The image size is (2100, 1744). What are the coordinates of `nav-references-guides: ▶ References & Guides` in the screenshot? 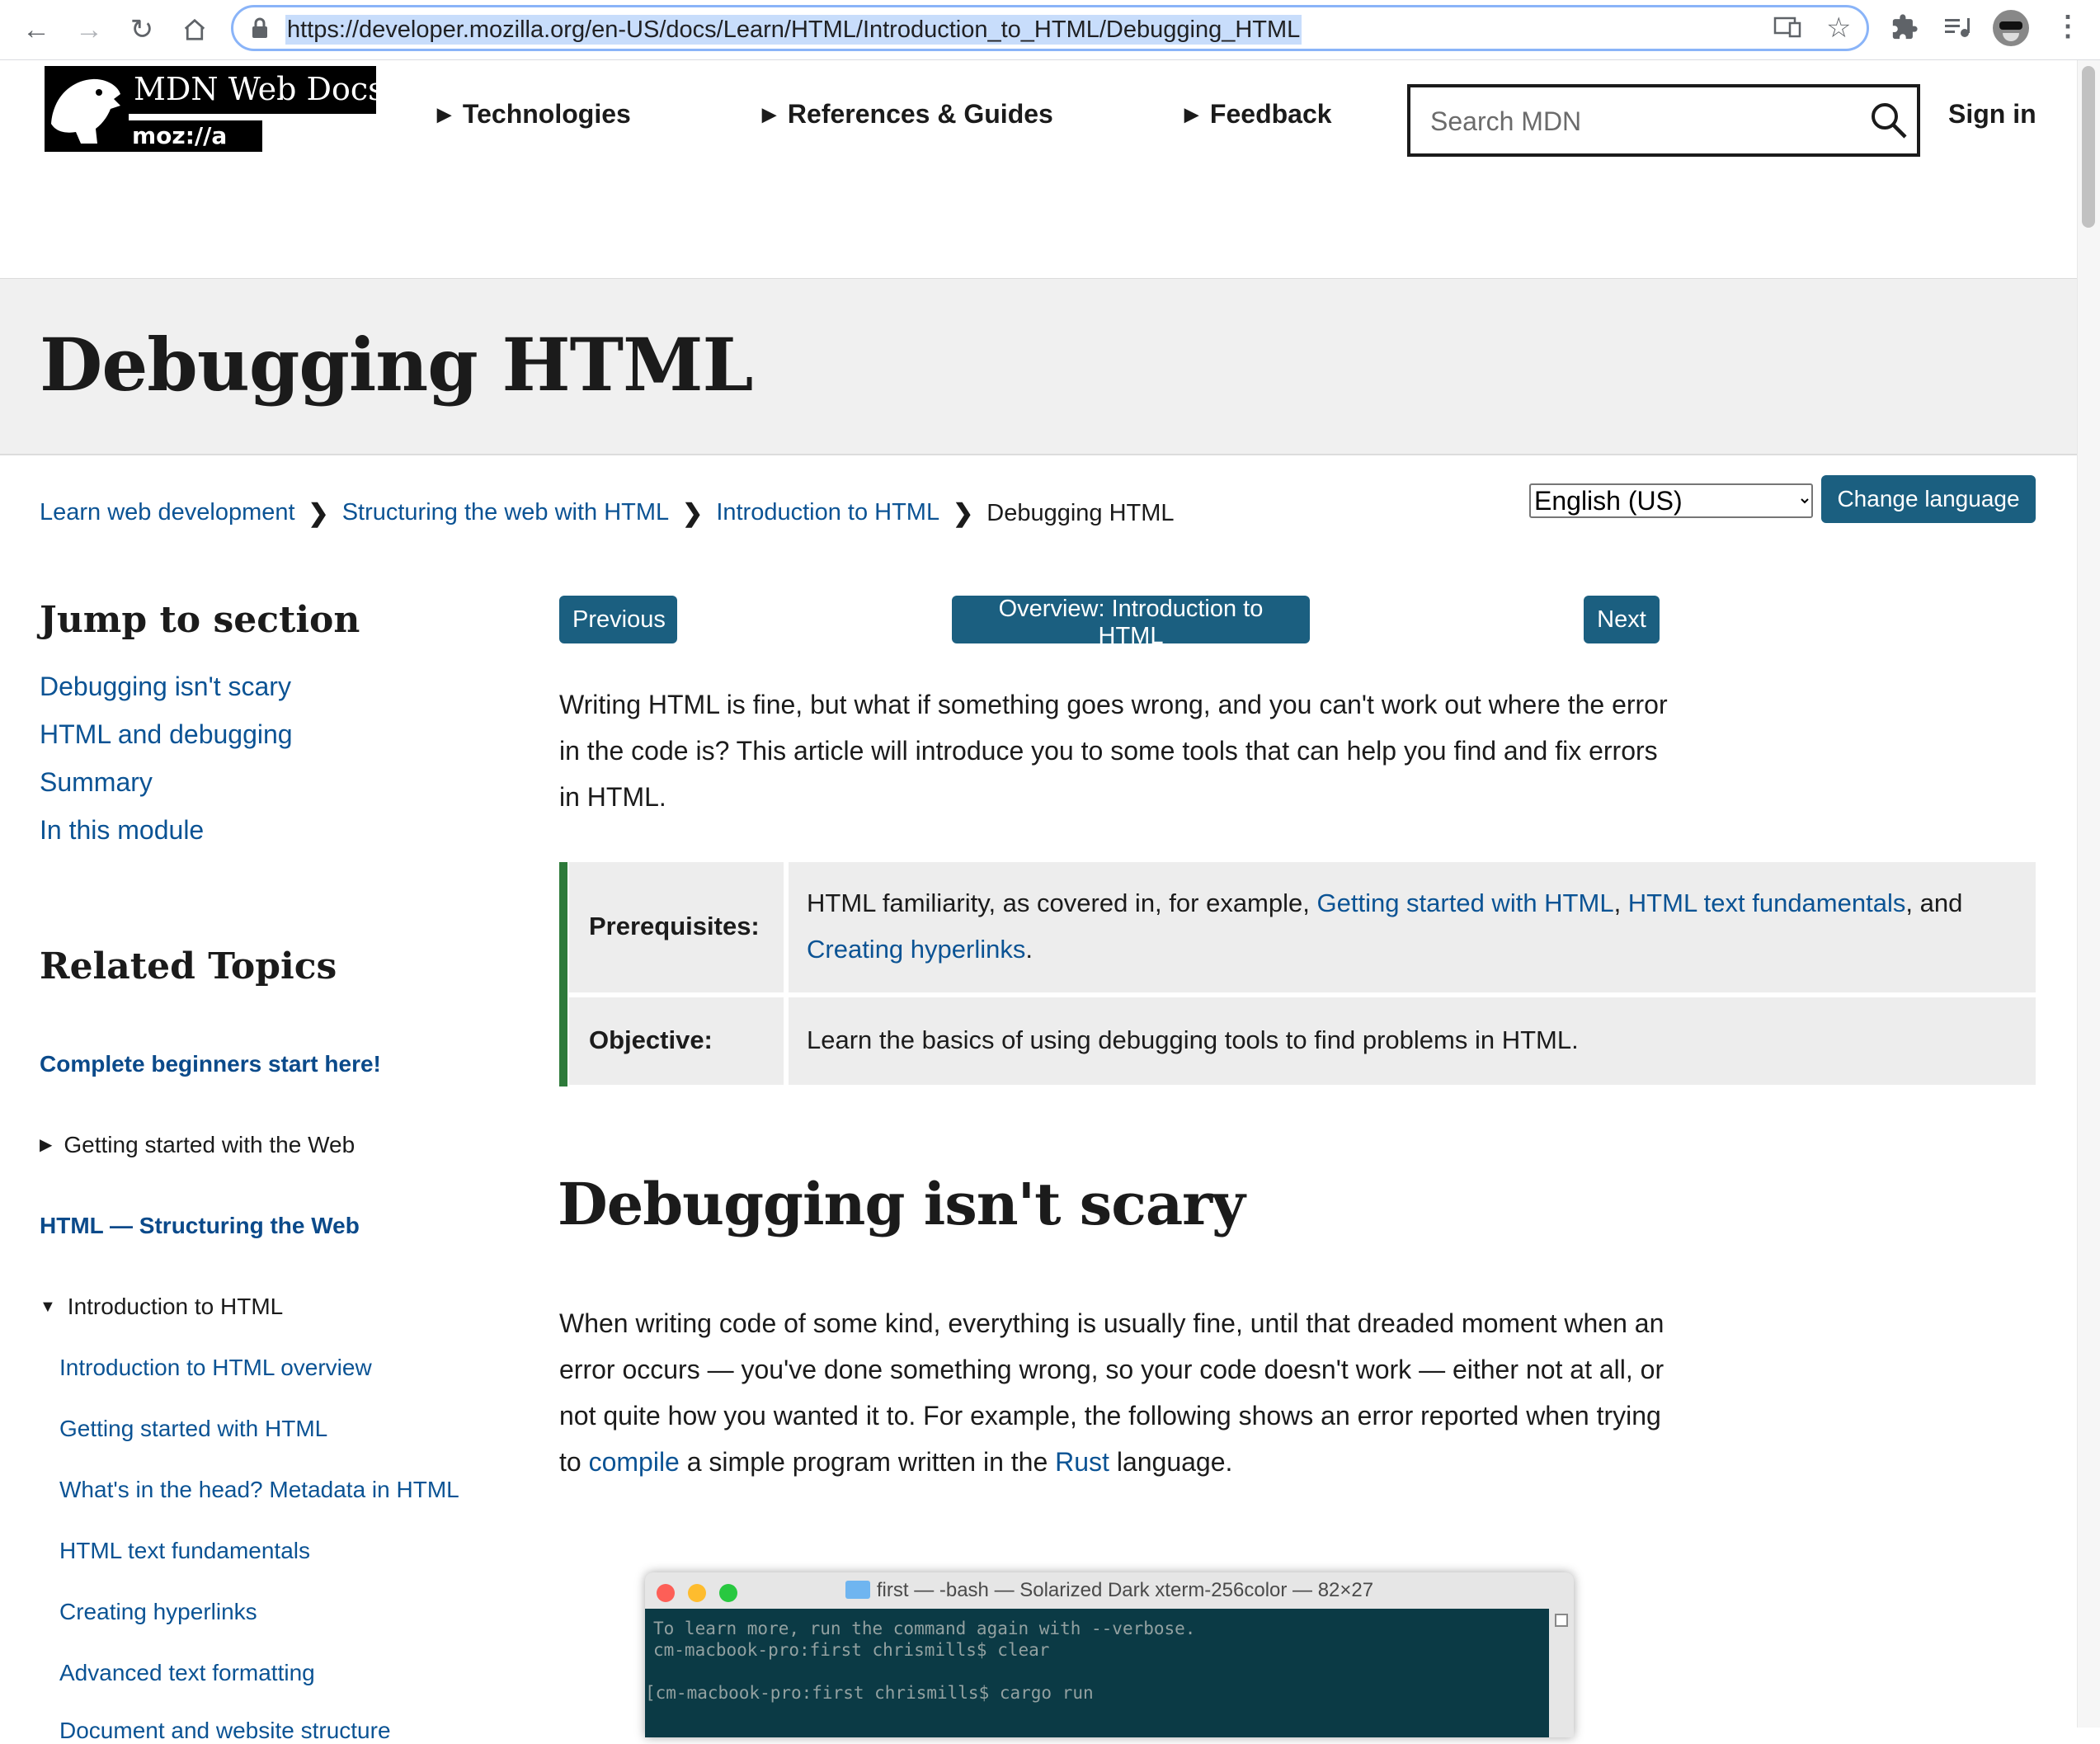 It's located at (907, 115).